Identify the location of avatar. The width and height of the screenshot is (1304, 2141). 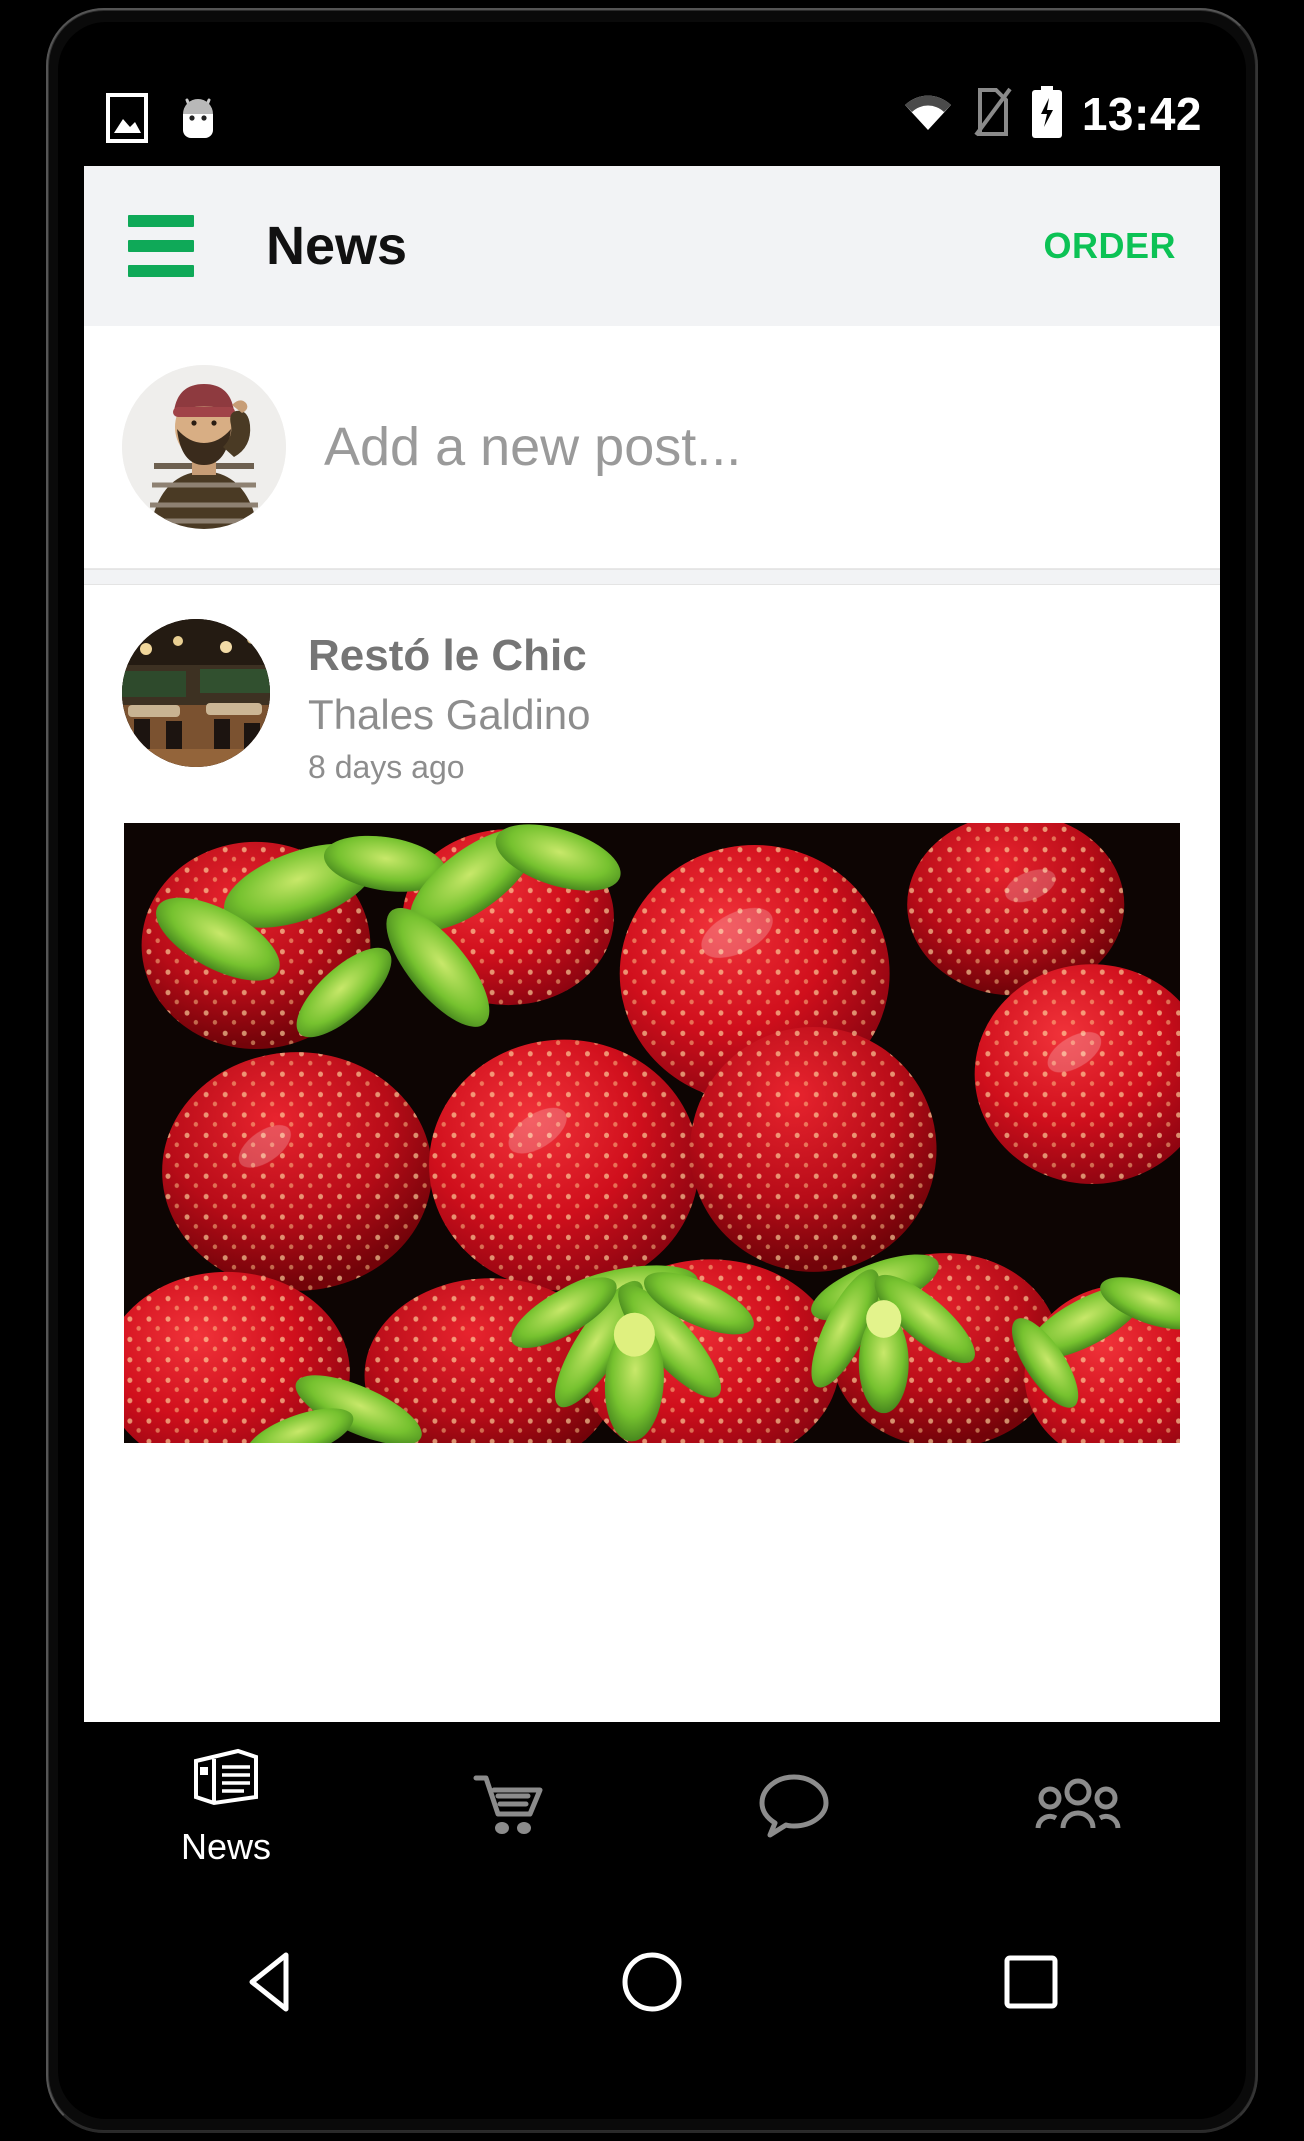
(204, 447).